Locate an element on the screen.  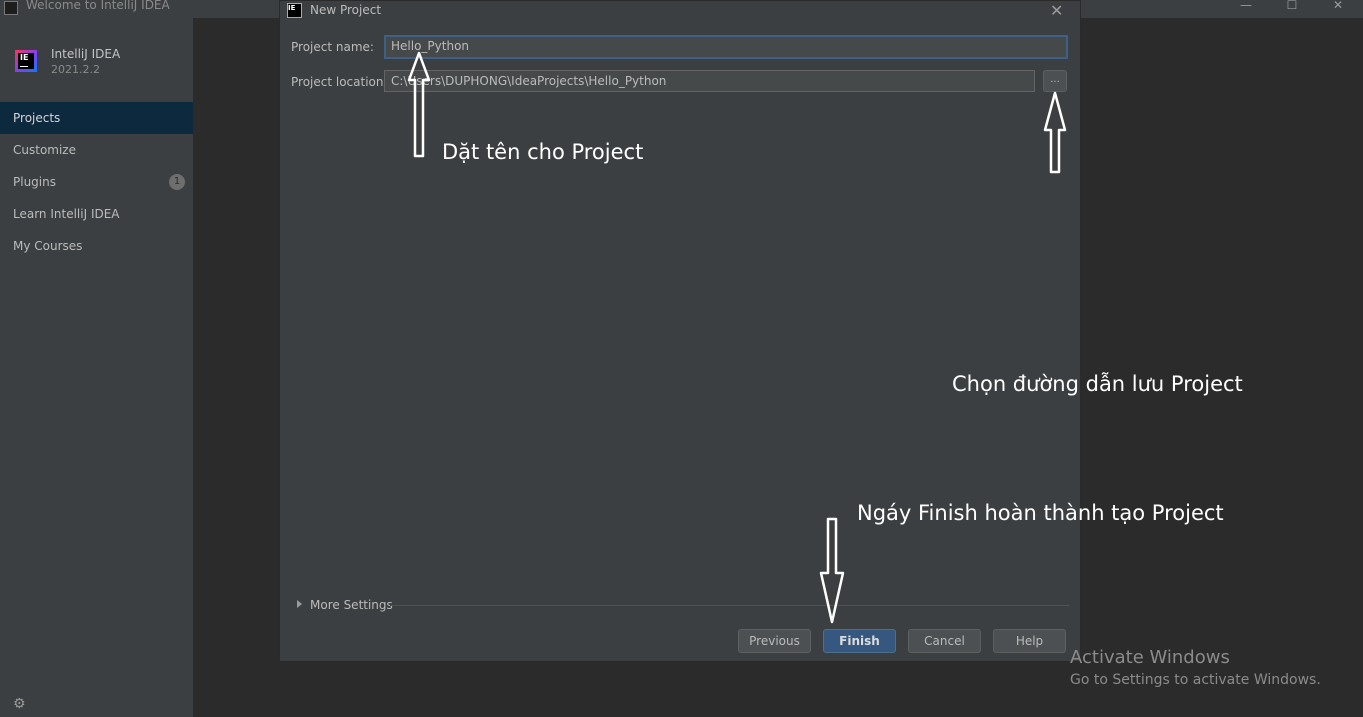
sidebar-item-projects: Projects is located at coordinates (96, 118).